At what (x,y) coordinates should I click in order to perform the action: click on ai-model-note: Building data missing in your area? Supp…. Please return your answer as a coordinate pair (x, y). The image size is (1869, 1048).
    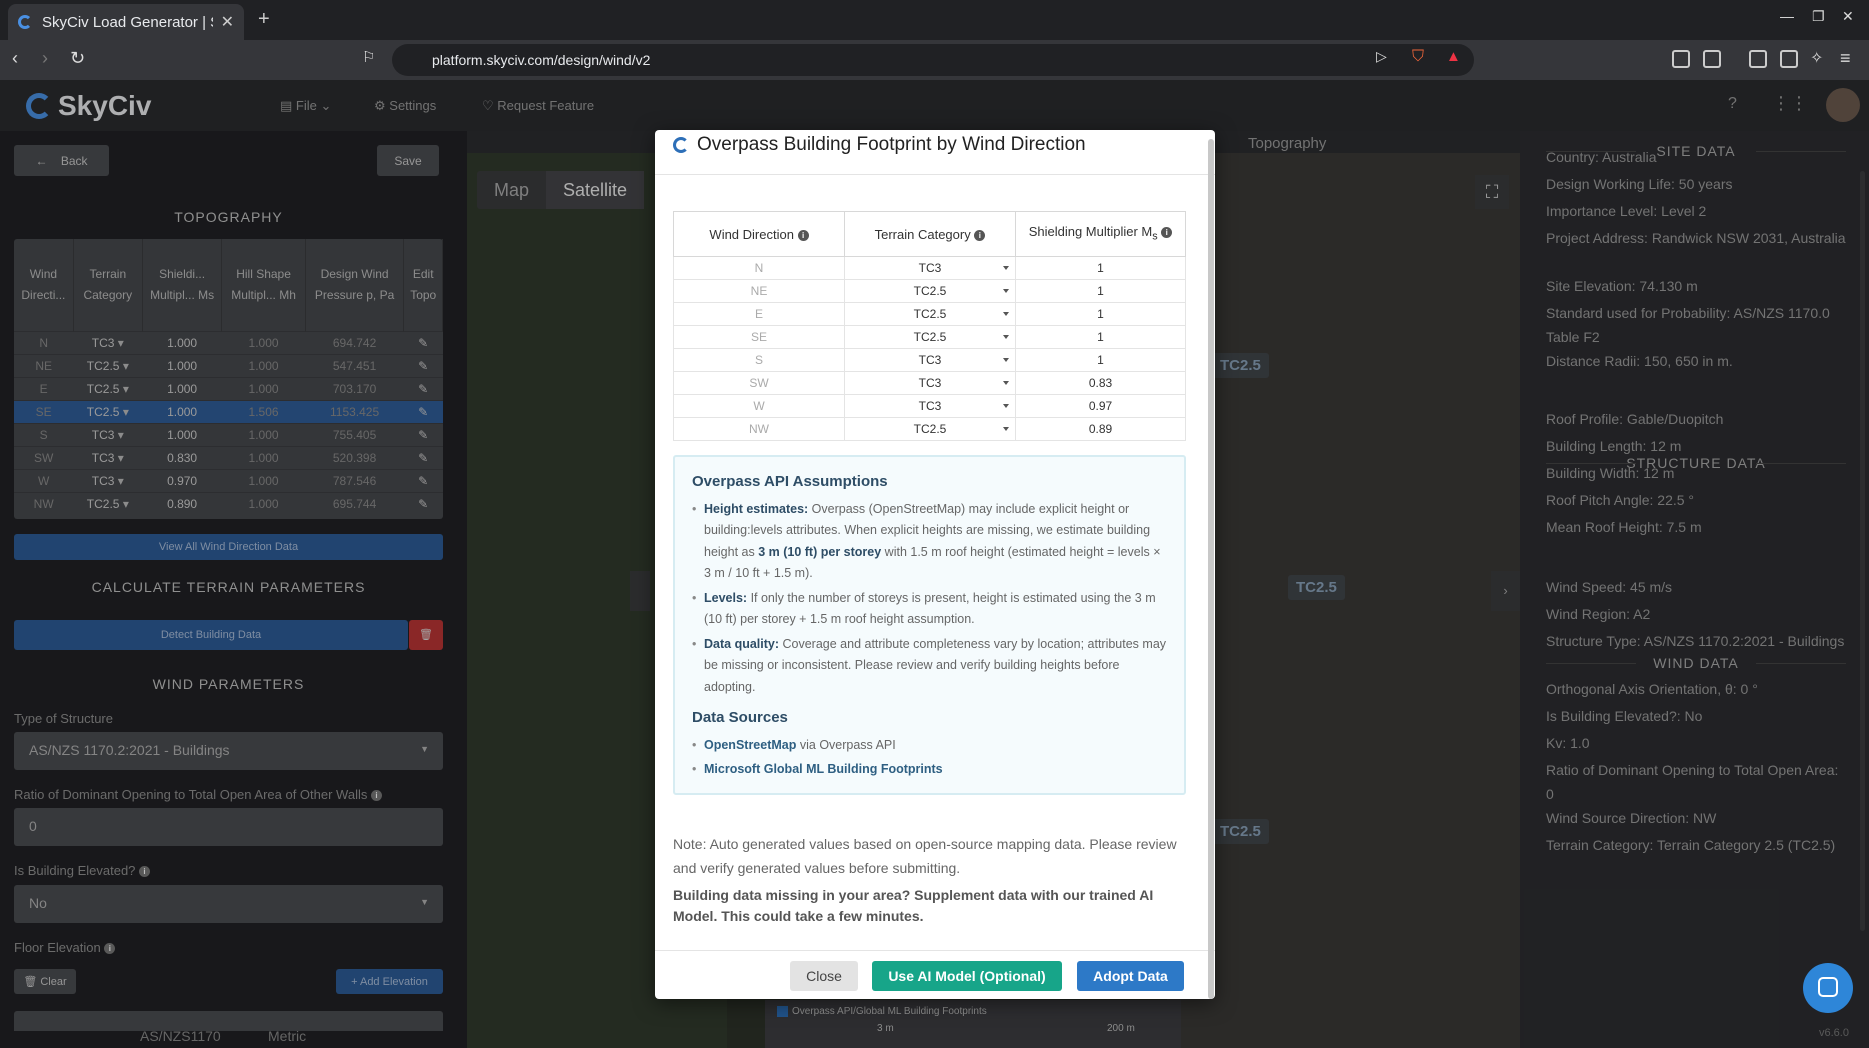
    Looking at the image, I should click on (913, 905).